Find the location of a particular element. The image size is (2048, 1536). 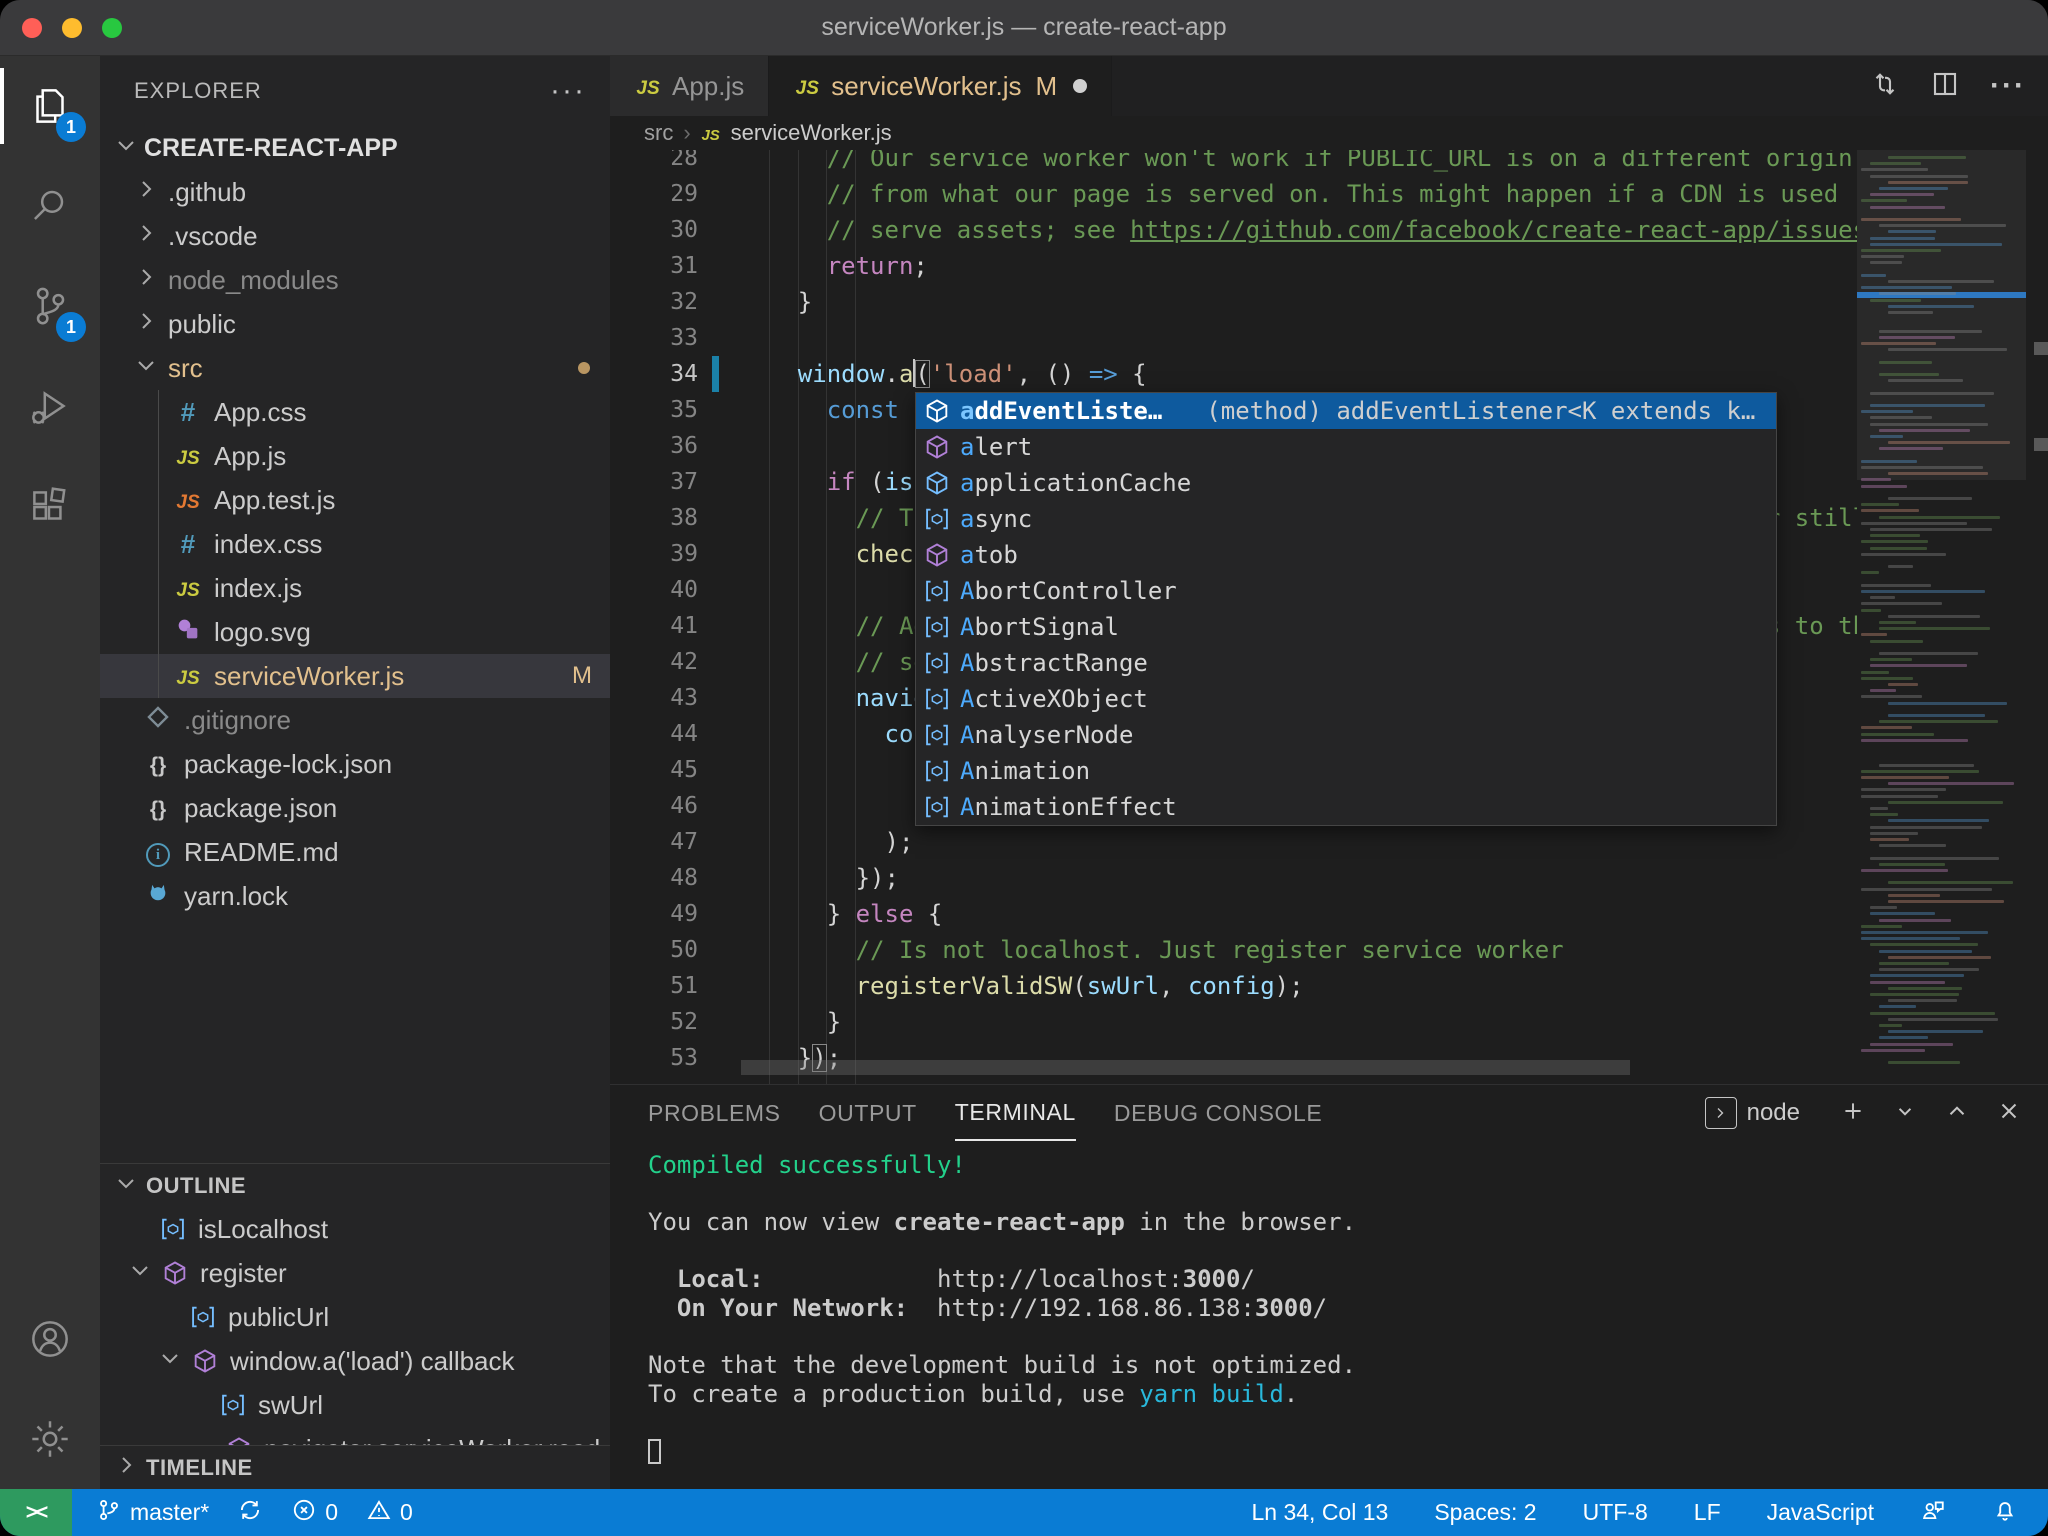

outline-section-header: OUTLINE is located at coordinates (355, 1185).